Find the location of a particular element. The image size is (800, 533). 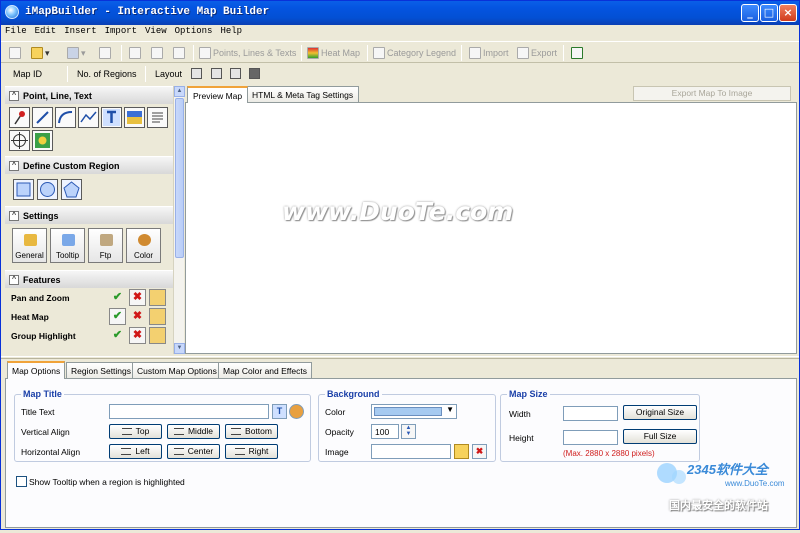

background-color-picker: ▼ is located at coordinates (414, 411).